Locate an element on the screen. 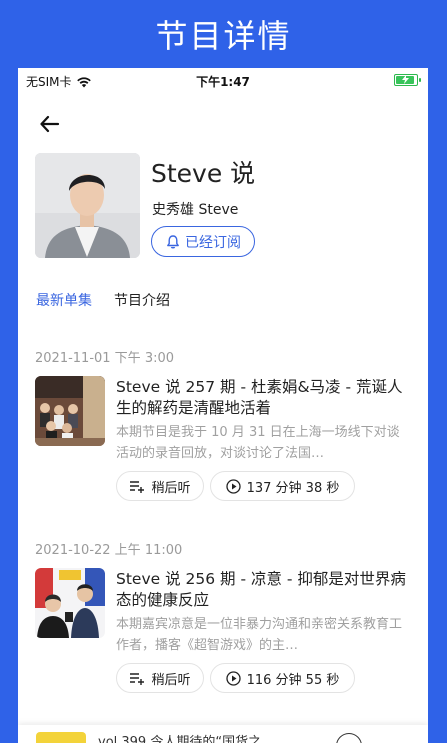 Image resolution: width=447 pixels, height=743 pixels. tab-bar: 最新单集 节目介绍 is located at coordinates (103, 300).